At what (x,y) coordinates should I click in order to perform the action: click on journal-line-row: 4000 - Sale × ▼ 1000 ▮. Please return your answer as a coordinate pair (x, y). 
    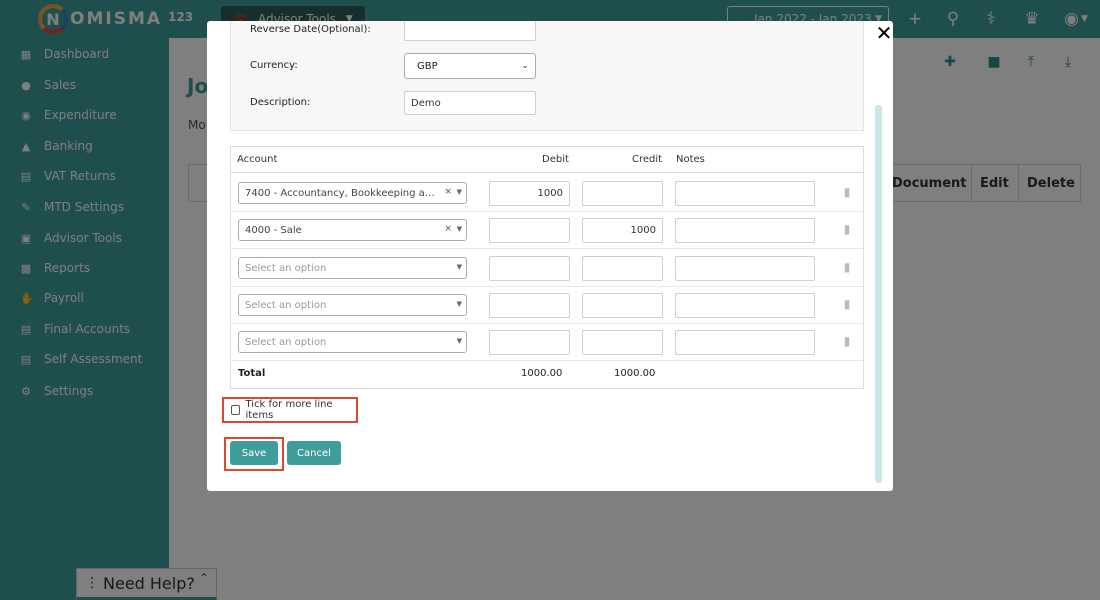
    Looking at the image, I should click on (547, 230).